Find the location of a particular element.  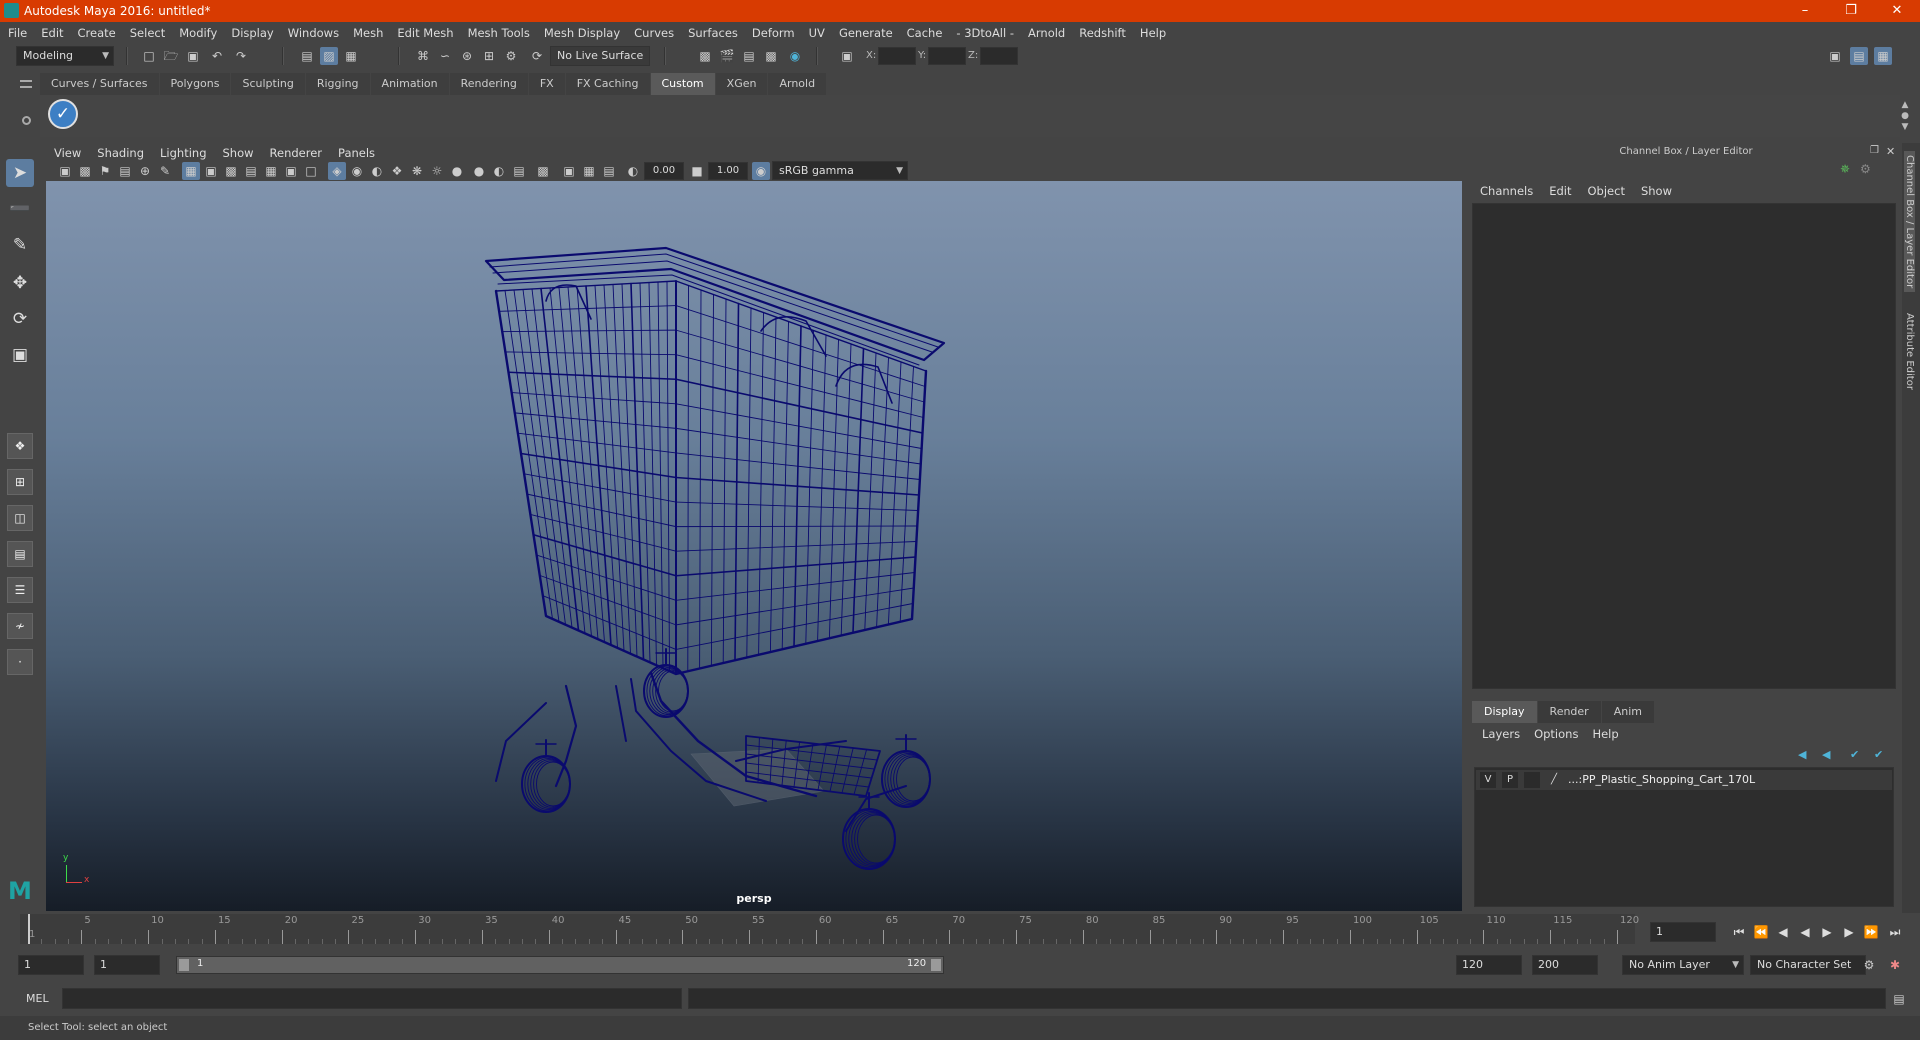

minimize-button: – is located at coordinates (1805, 11).